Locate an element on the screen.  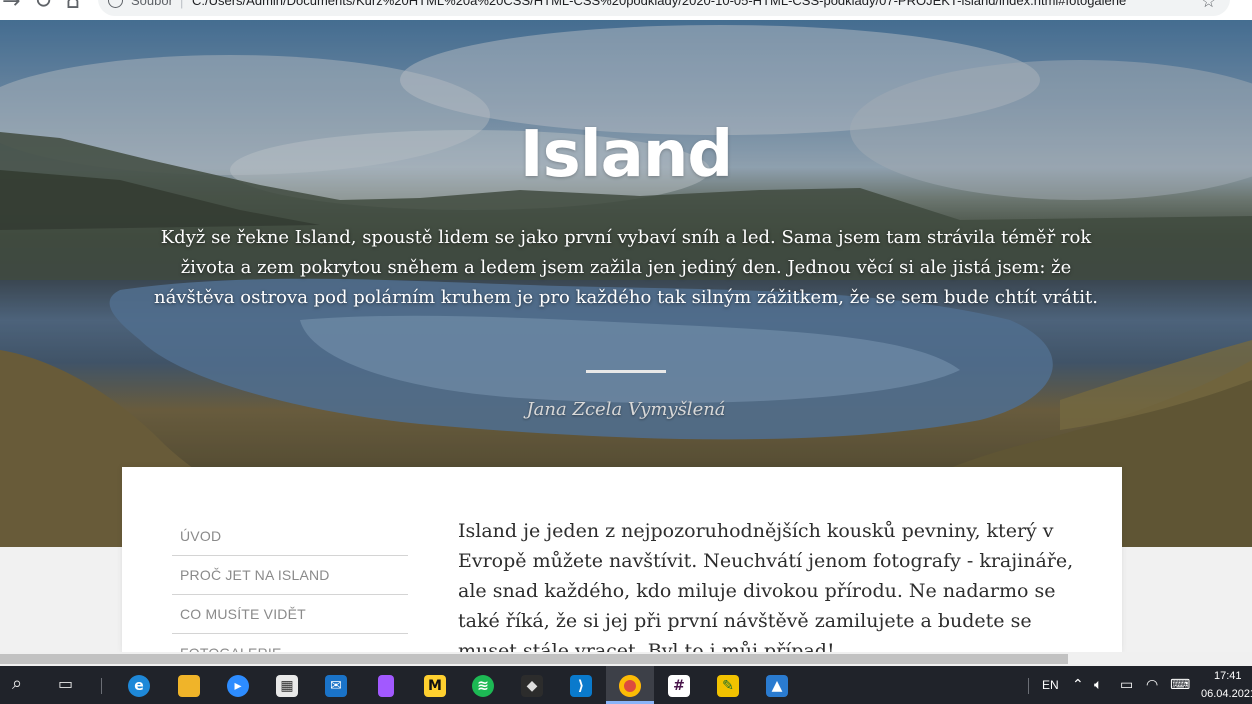
photos-icon: ▲ is located at coordinates (777, 686).